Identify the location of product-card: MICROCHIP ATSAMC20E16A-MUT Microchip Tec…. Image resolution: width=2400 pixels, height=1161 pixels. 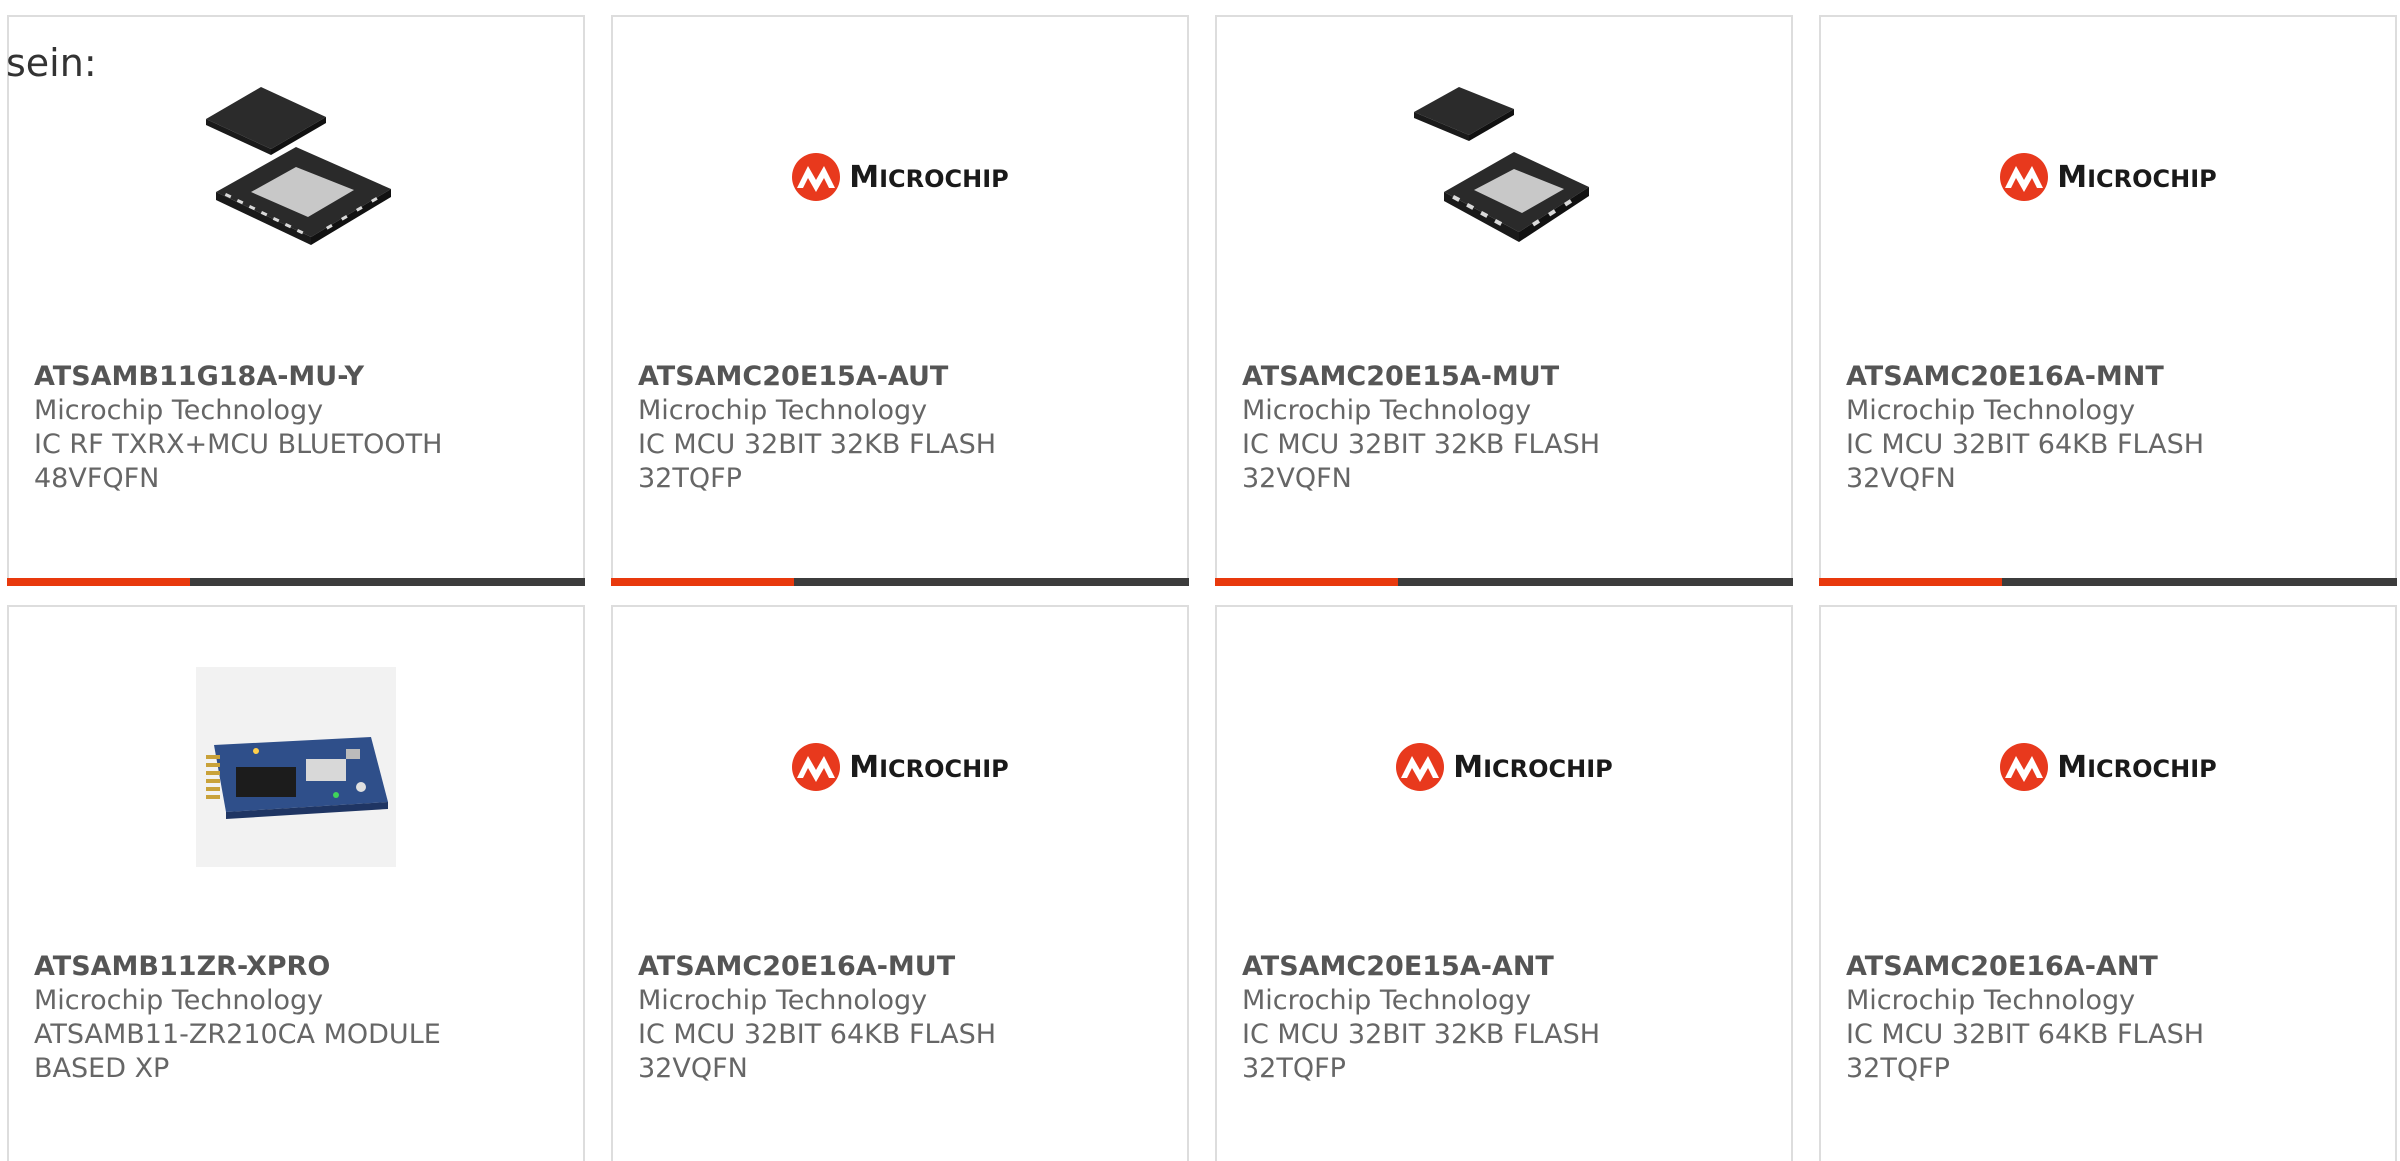
(900, 883).